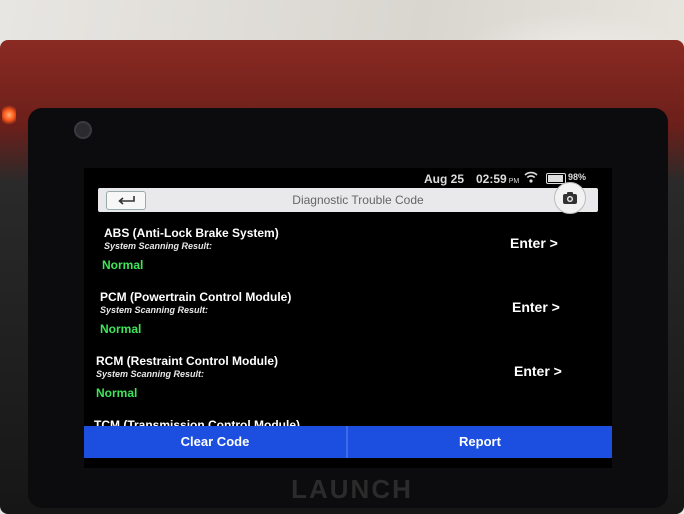 This screenshot has height=514, width=684. Describe the element at coordinates (9, 115) in the screenshot. I see `power-led` at that location.